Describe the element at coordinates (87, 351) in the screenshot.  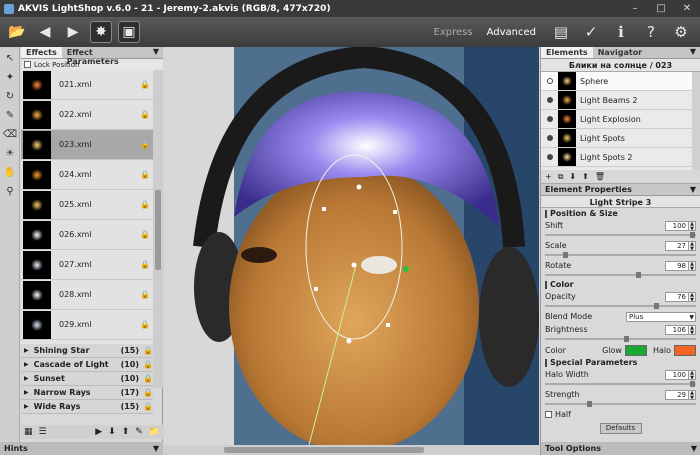
I see `group-shining-star: ▶ Shining Star (15) 🔒` at that location.